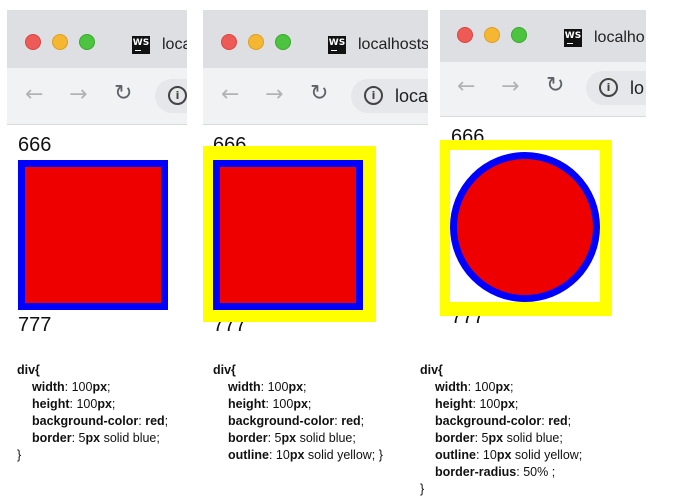 The width and height of the screenshot is (673, 499). I want to click on address-bar: i lo, so click(616, 88).